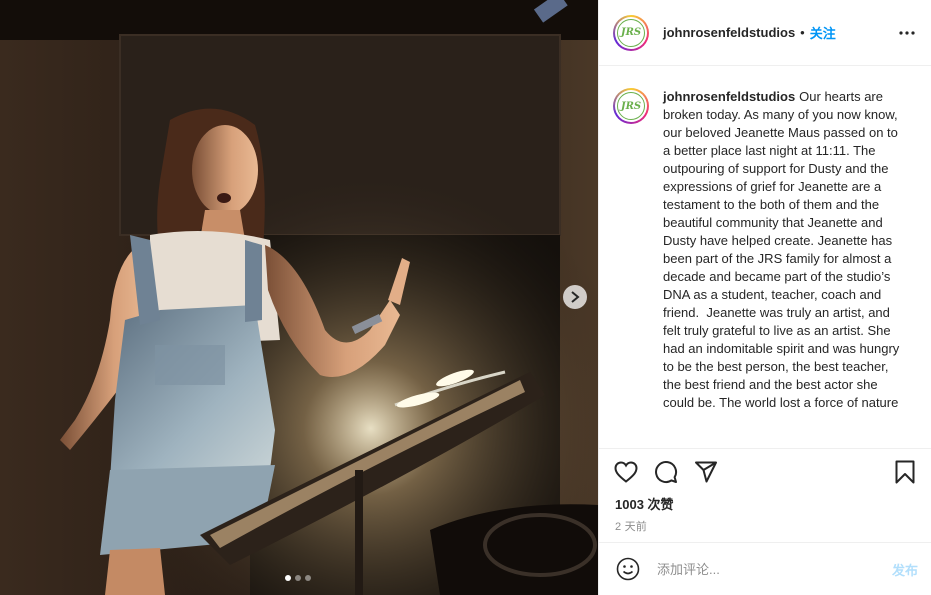 This screenshot has height=595, width=931. I want to click on share-button, so click(706, 472).